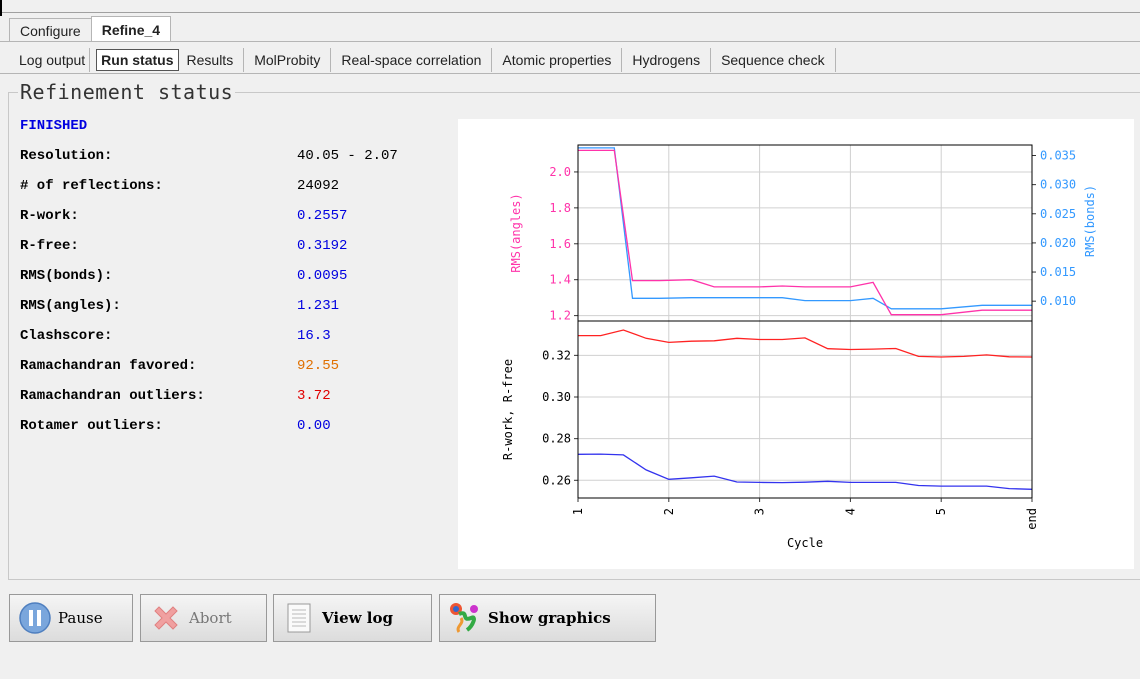  I want to click on y2-axis-label: RMS(bonds), so click(1090, 221).